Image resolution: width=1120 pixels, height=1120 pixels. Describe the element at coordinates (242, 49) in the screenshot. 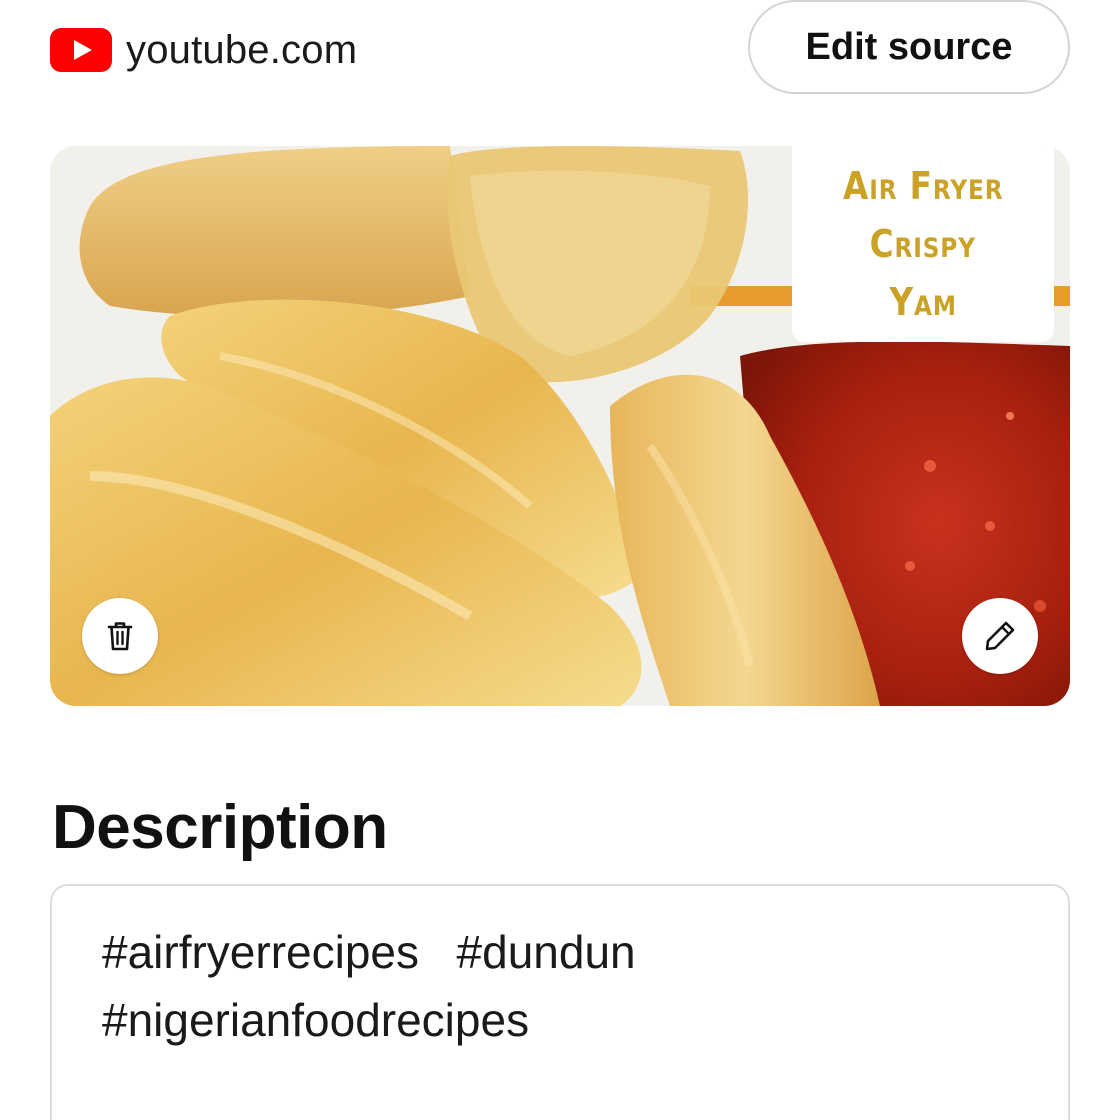

I see `source-domain: youtube.com` at that location.